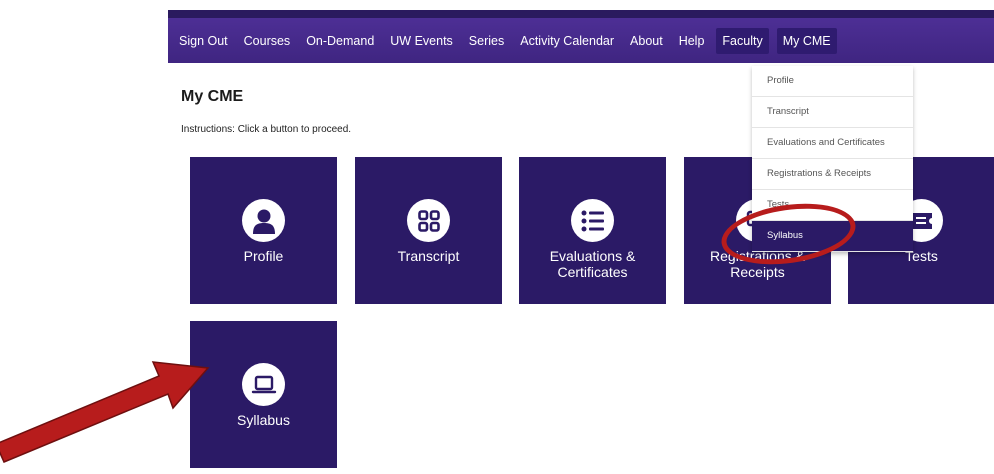  I want to click on dropdown-item-transcript: Transcript, so click(832, 112).